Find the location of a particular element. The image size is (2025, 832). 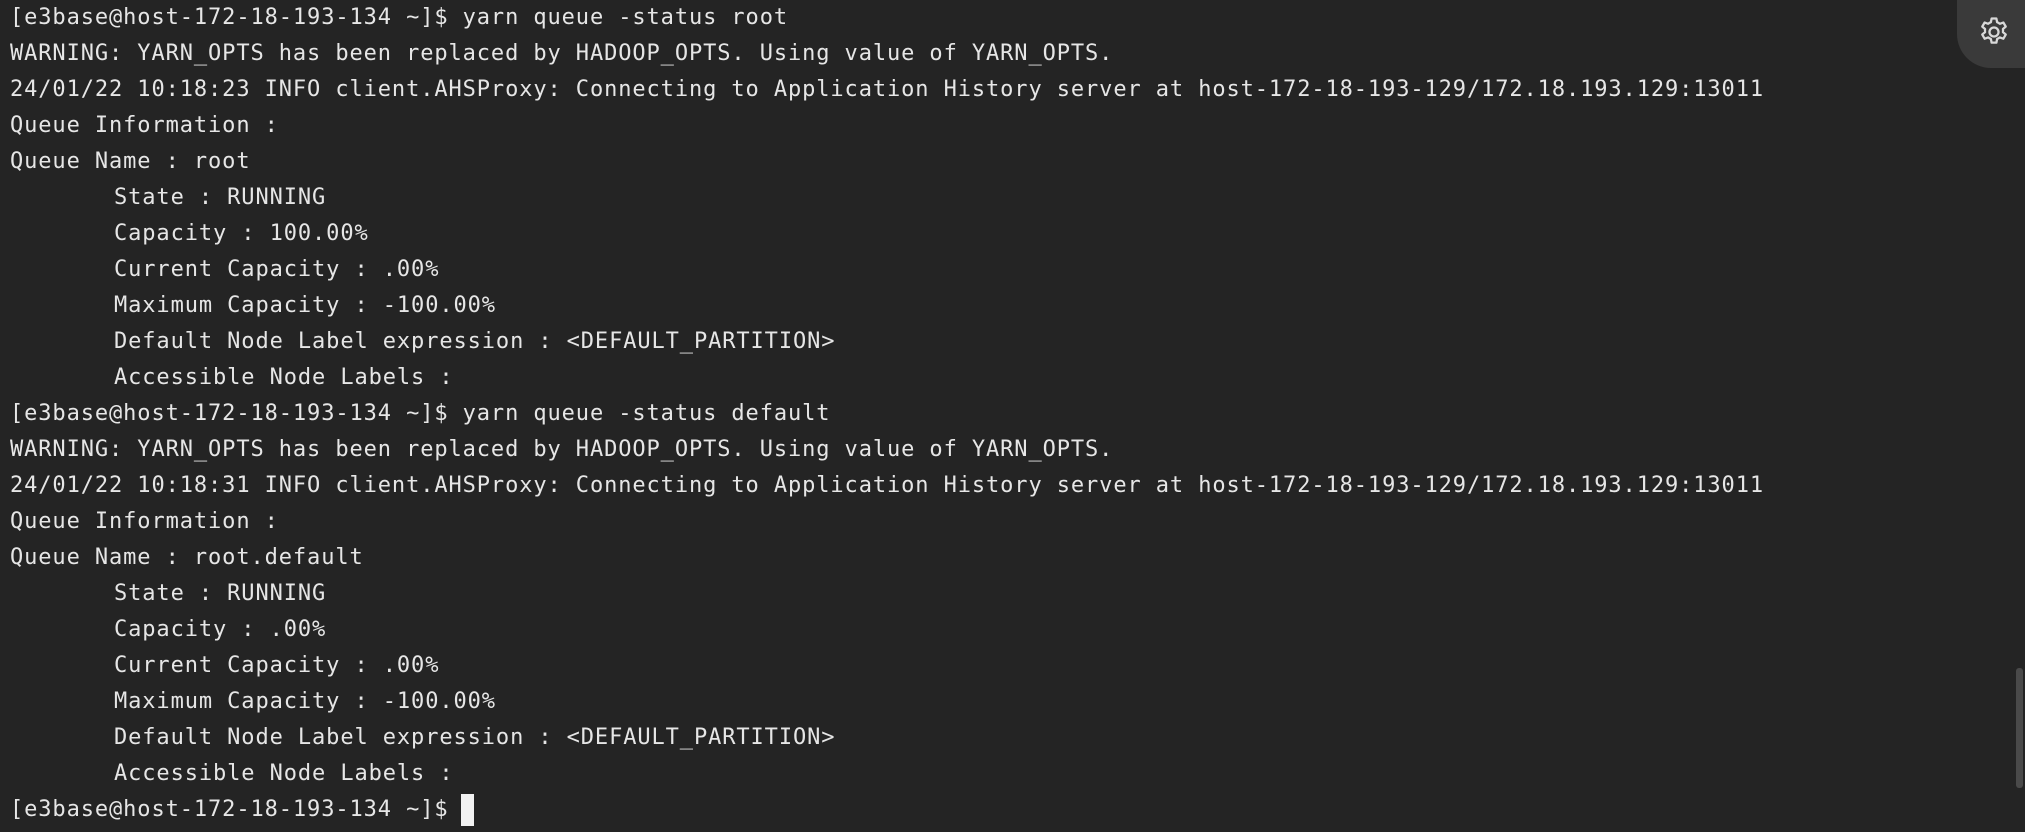

terminal-prompt-line: [e3base@host-172-18-193-134 ~]$ is located at coordinates (1005, 810).